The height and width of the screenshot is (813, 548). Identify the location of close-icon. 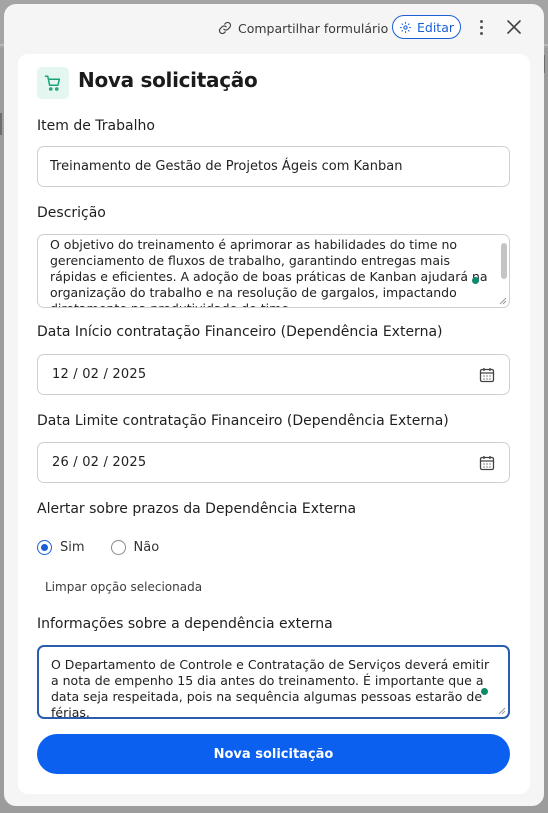
(514, 27).